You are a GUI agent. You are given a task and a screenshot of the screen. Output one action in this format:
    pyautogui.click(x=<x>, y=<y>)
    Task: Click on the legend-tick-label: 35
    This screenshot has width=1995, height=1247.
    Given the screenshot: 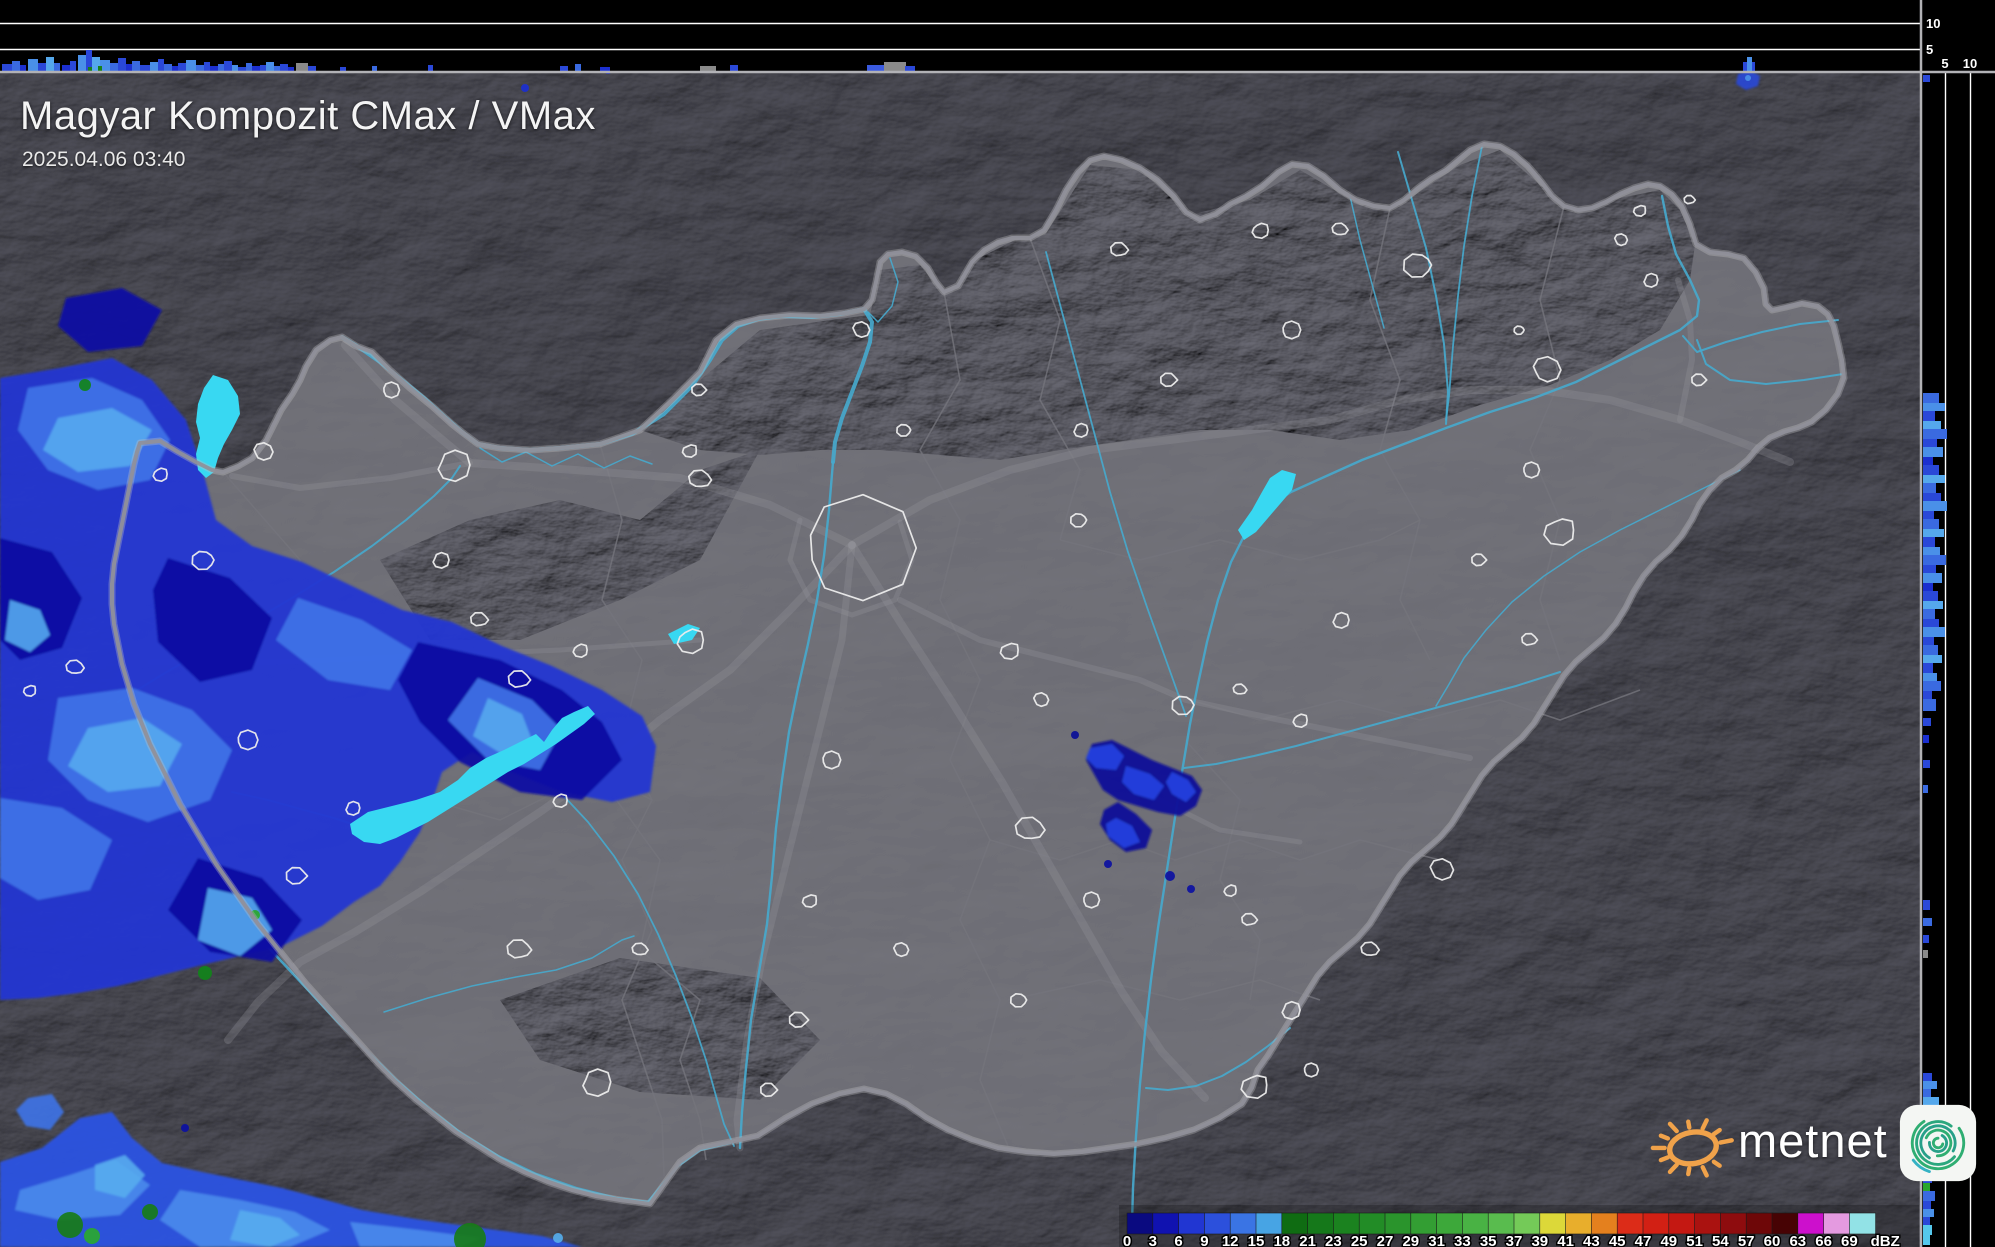 What is the action you would take?
    pyautogui.click(x=1488, y=1240)
    